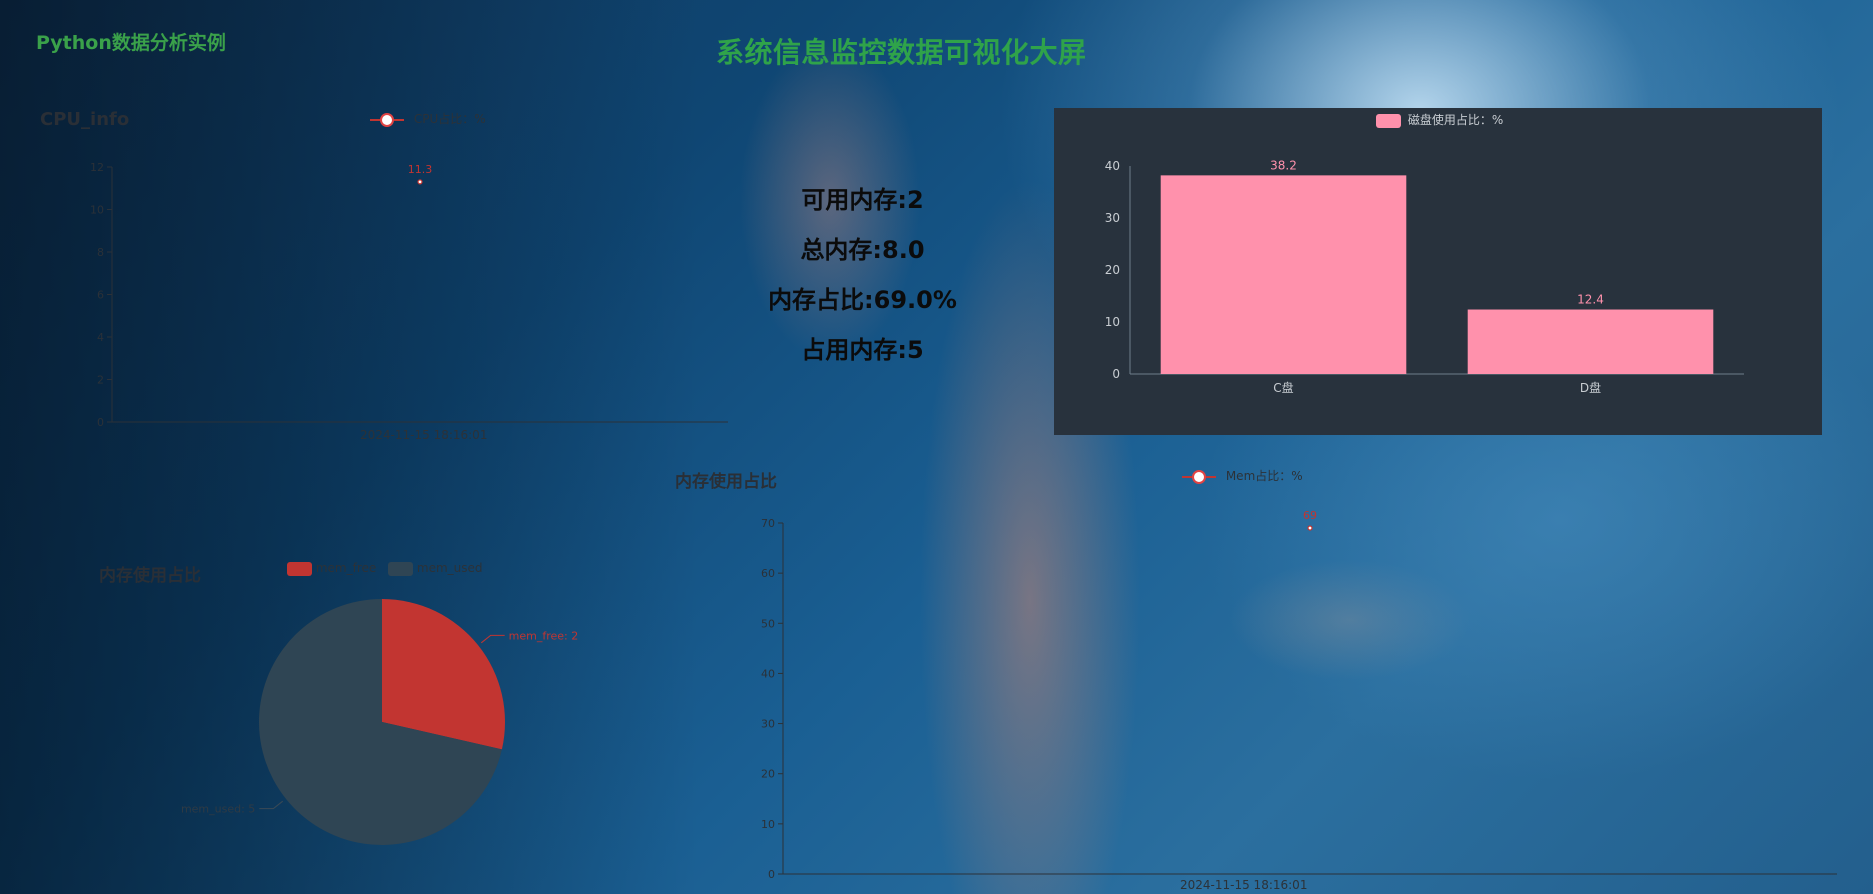 This screenshot has width=1873, height=894. What do you see at coordinates (100, 380) in the screenshot?
I see `cpu-y-tick-label: 2` at bounding box center [100, 380].